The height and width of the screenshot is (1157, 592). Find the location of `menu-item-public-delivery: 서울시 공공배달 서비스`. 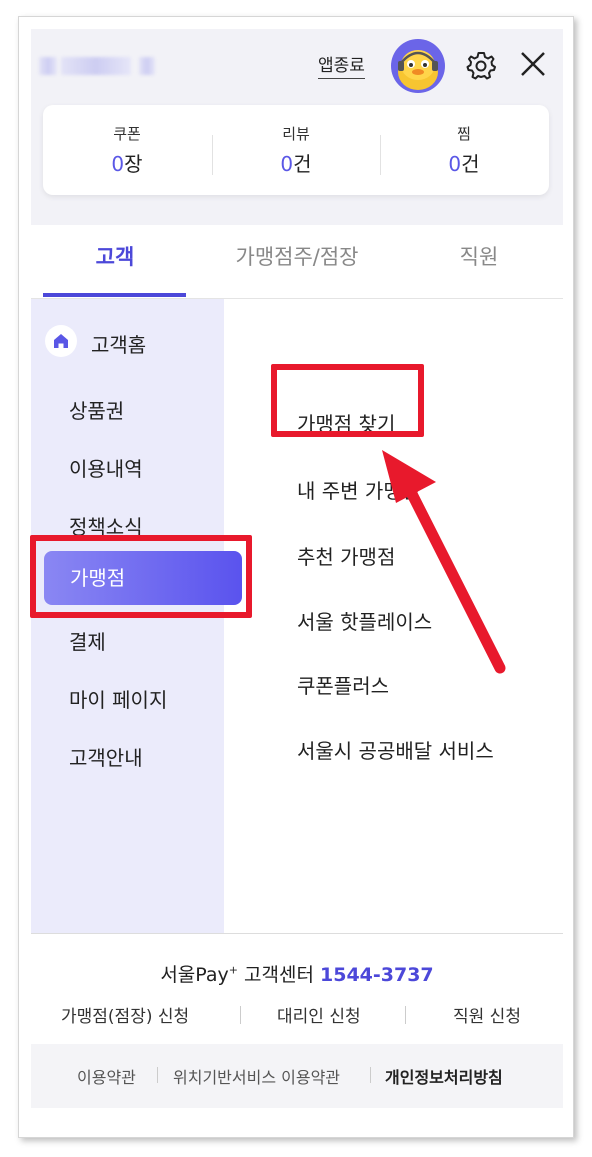

menu-item-public-delivery: 서울시 공공배달 서비스 is located at coordinates (395, 749).